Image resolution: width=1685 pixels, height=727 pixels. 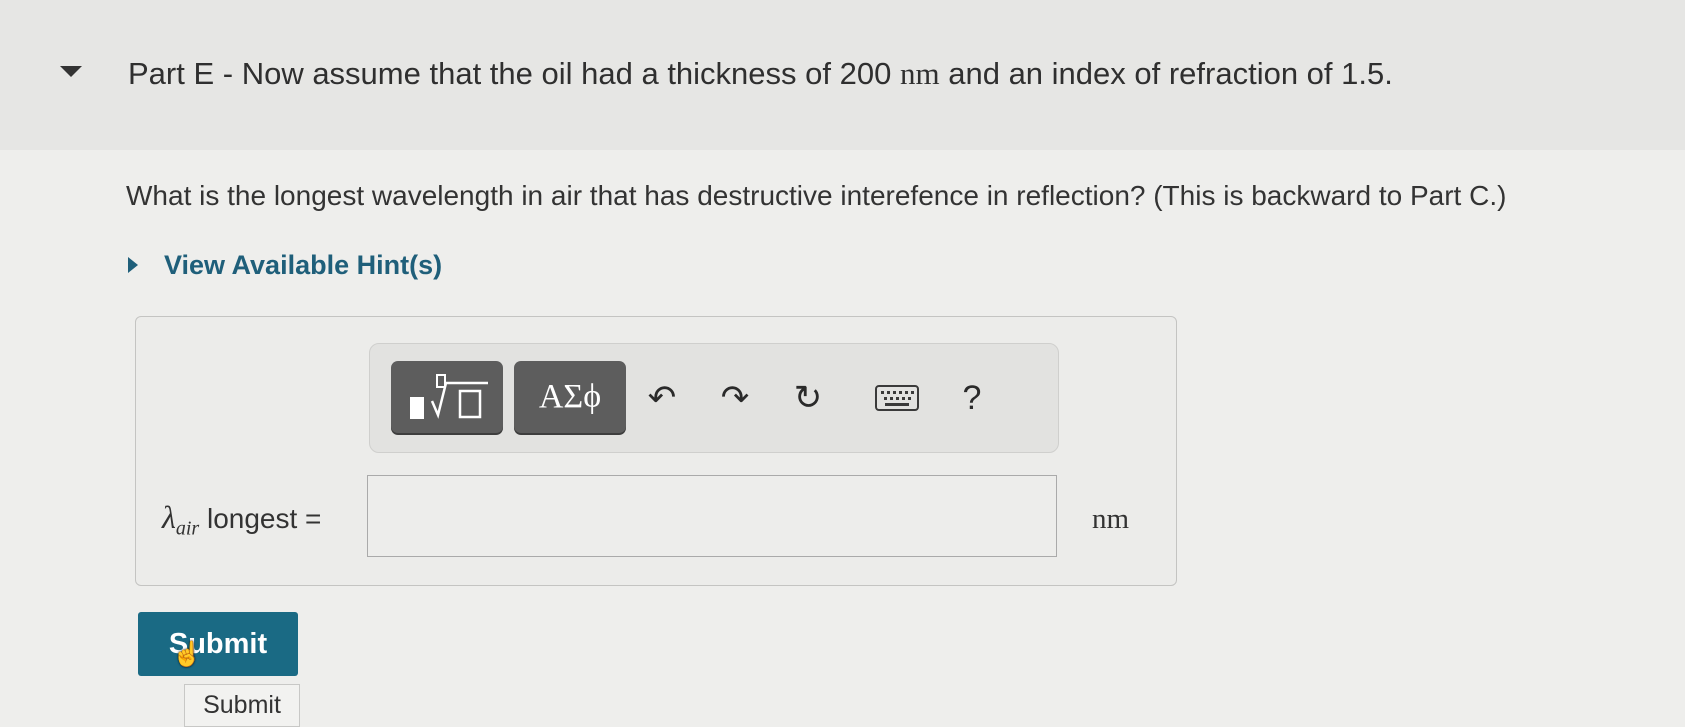 I want to click on answer-label: λair longest =, so click(x=241, y=520).